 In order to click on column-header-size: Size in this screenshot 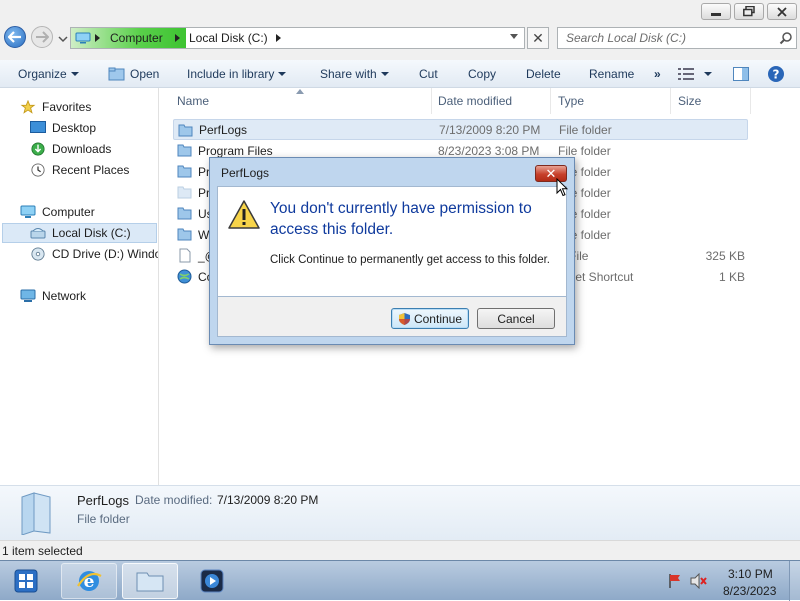, I will do `click(711, 101)`.